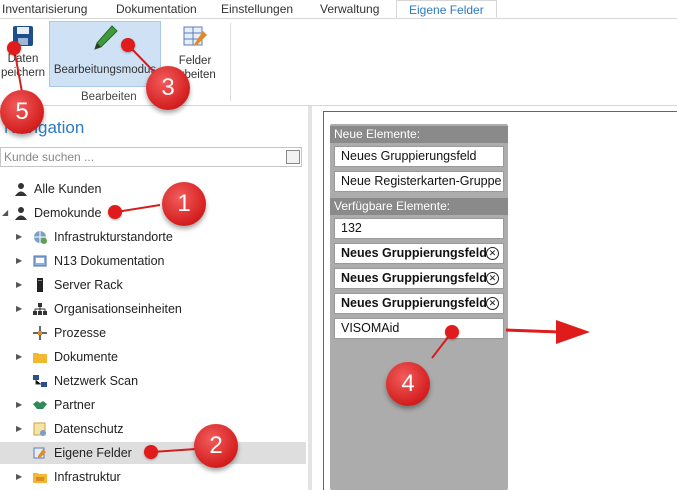 The width and height of the screenshot is (677, 490). Describe the element at coordinates (168, 88) in the screenshot. I see `callout-badge-3: 3` at that location.